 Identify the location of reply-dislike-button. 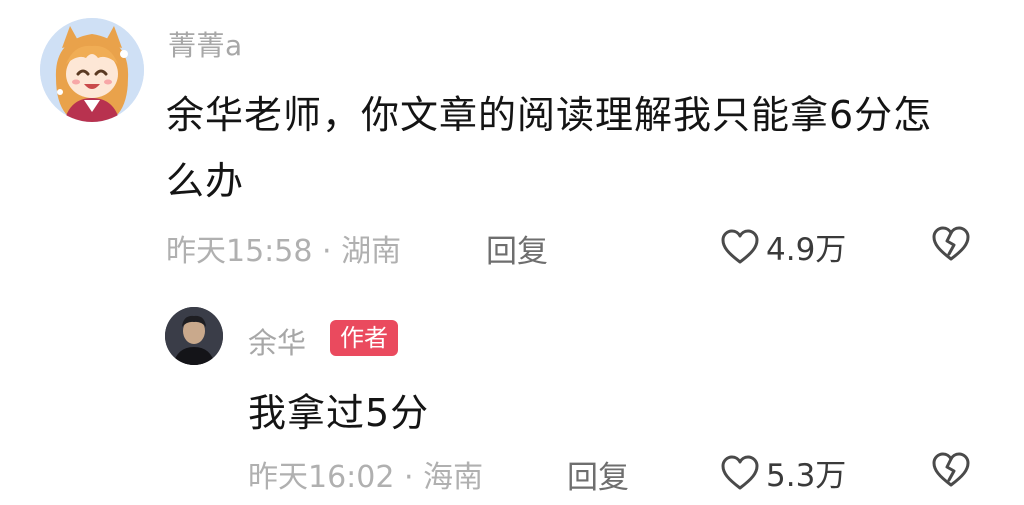
(951, 470).